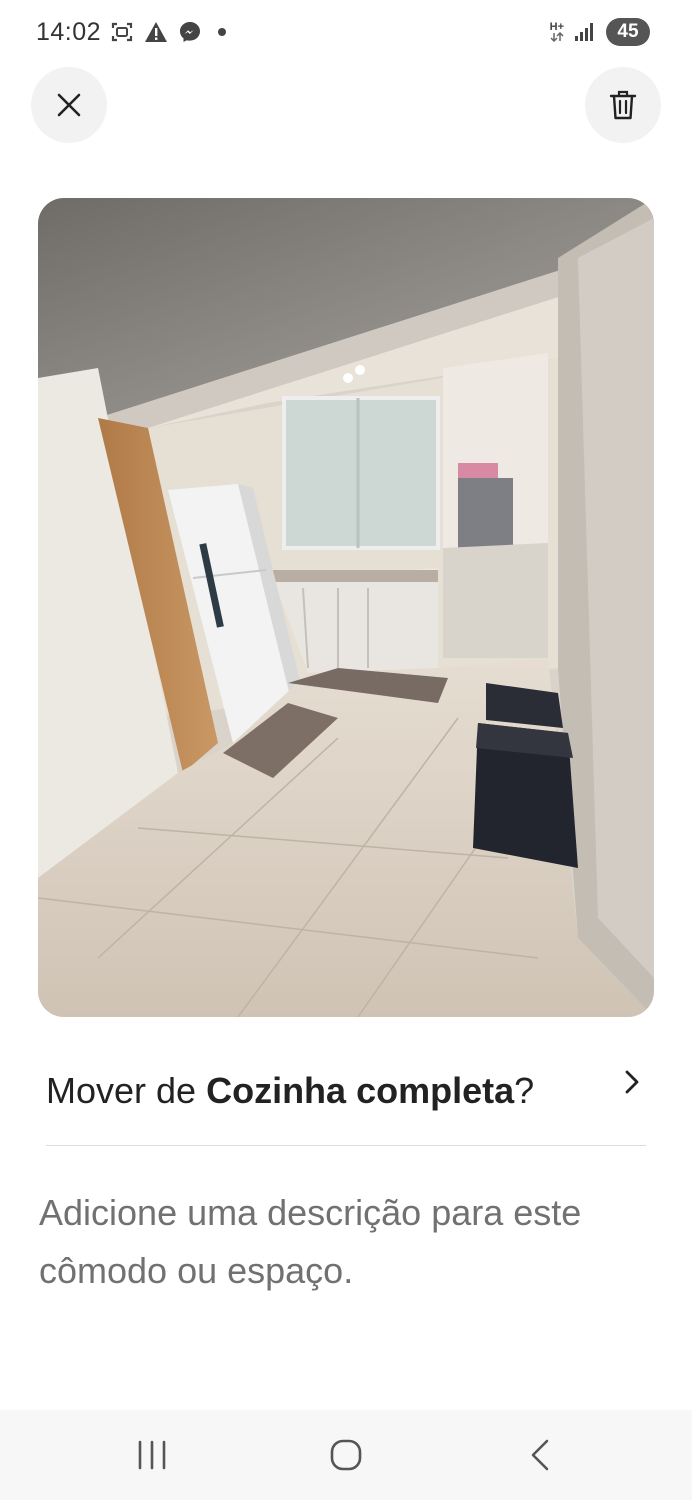  What do you see at coordinates (222, 32) in the screenshot?
I see `dot-icon` at bounding box center [222, 32].